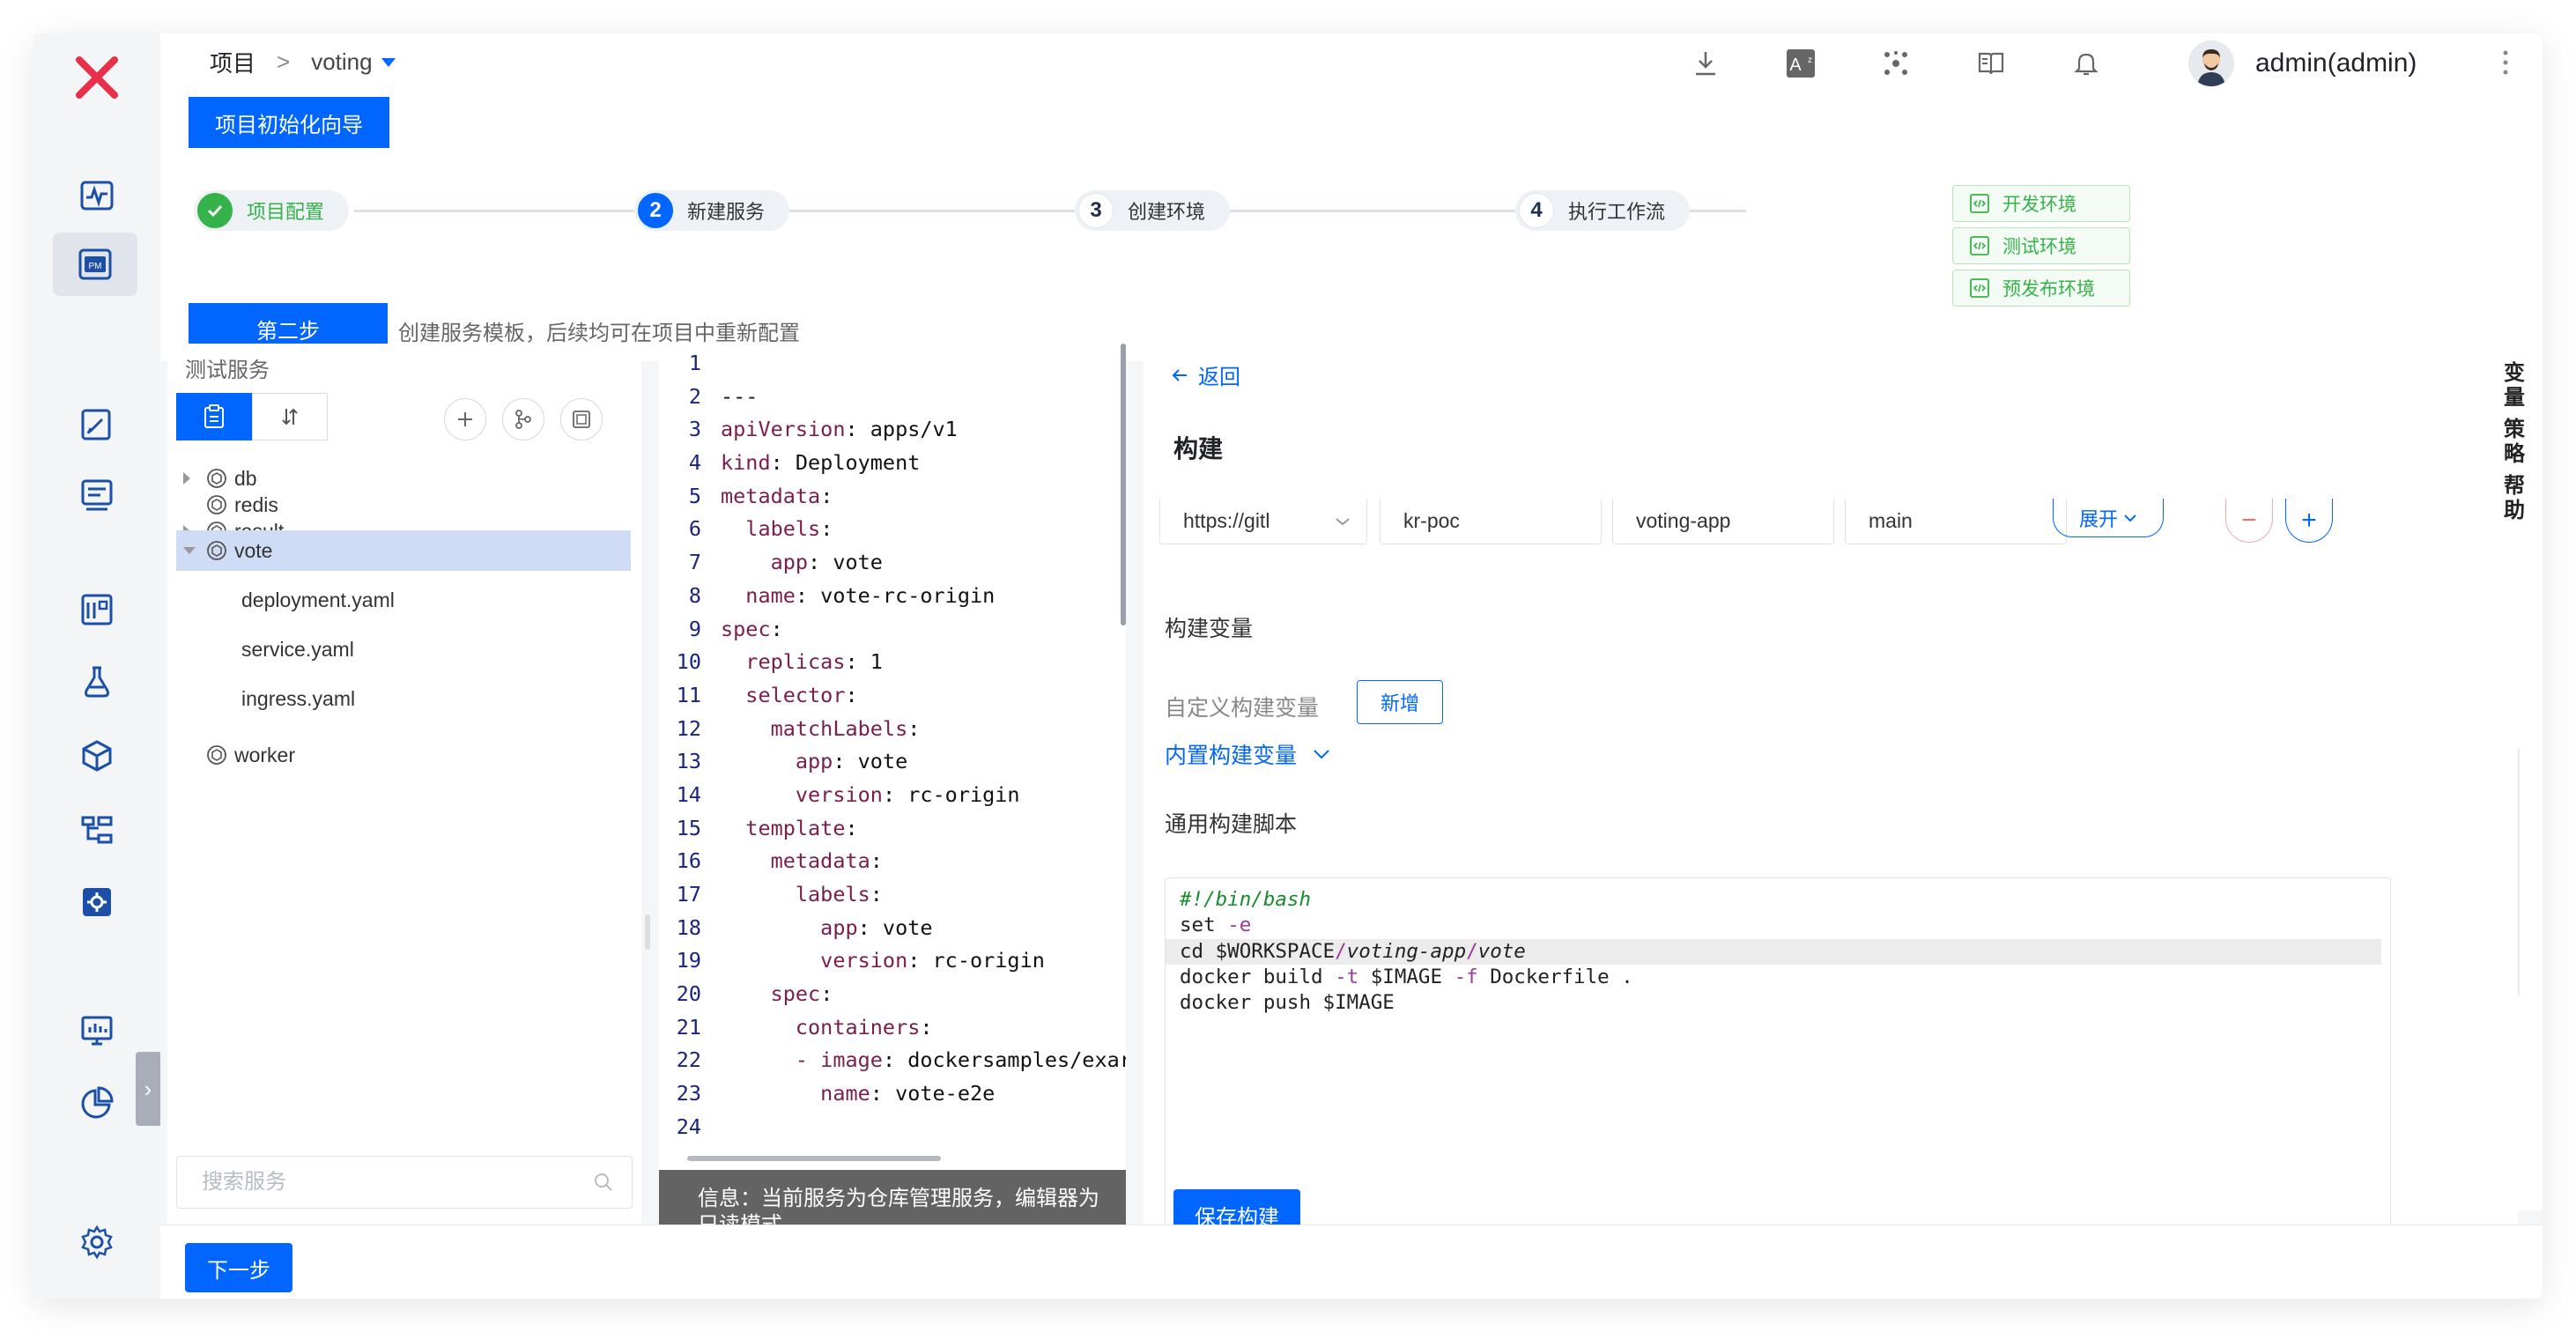 The image size is (2576, 1332). I want to click on book-icon, so click(1991, 63).